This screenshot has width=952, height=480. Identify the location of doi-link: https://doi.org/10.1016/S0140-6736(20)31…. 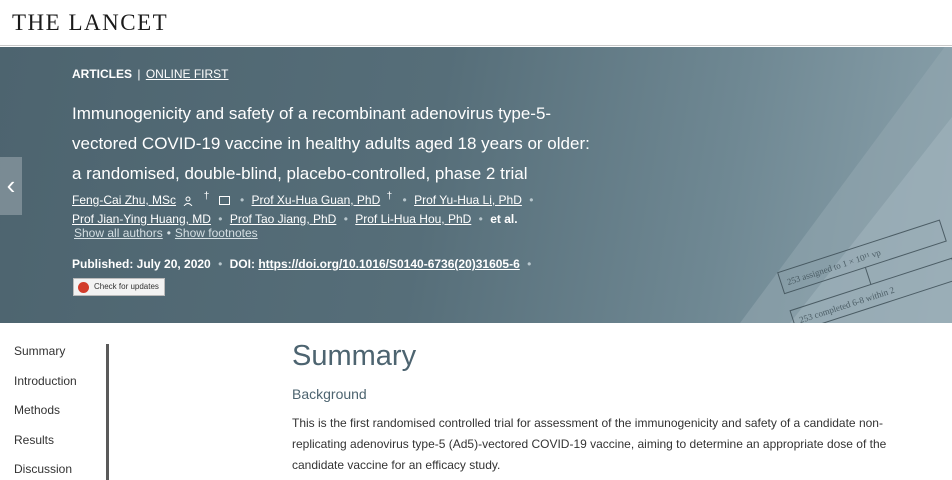
(388, 264).